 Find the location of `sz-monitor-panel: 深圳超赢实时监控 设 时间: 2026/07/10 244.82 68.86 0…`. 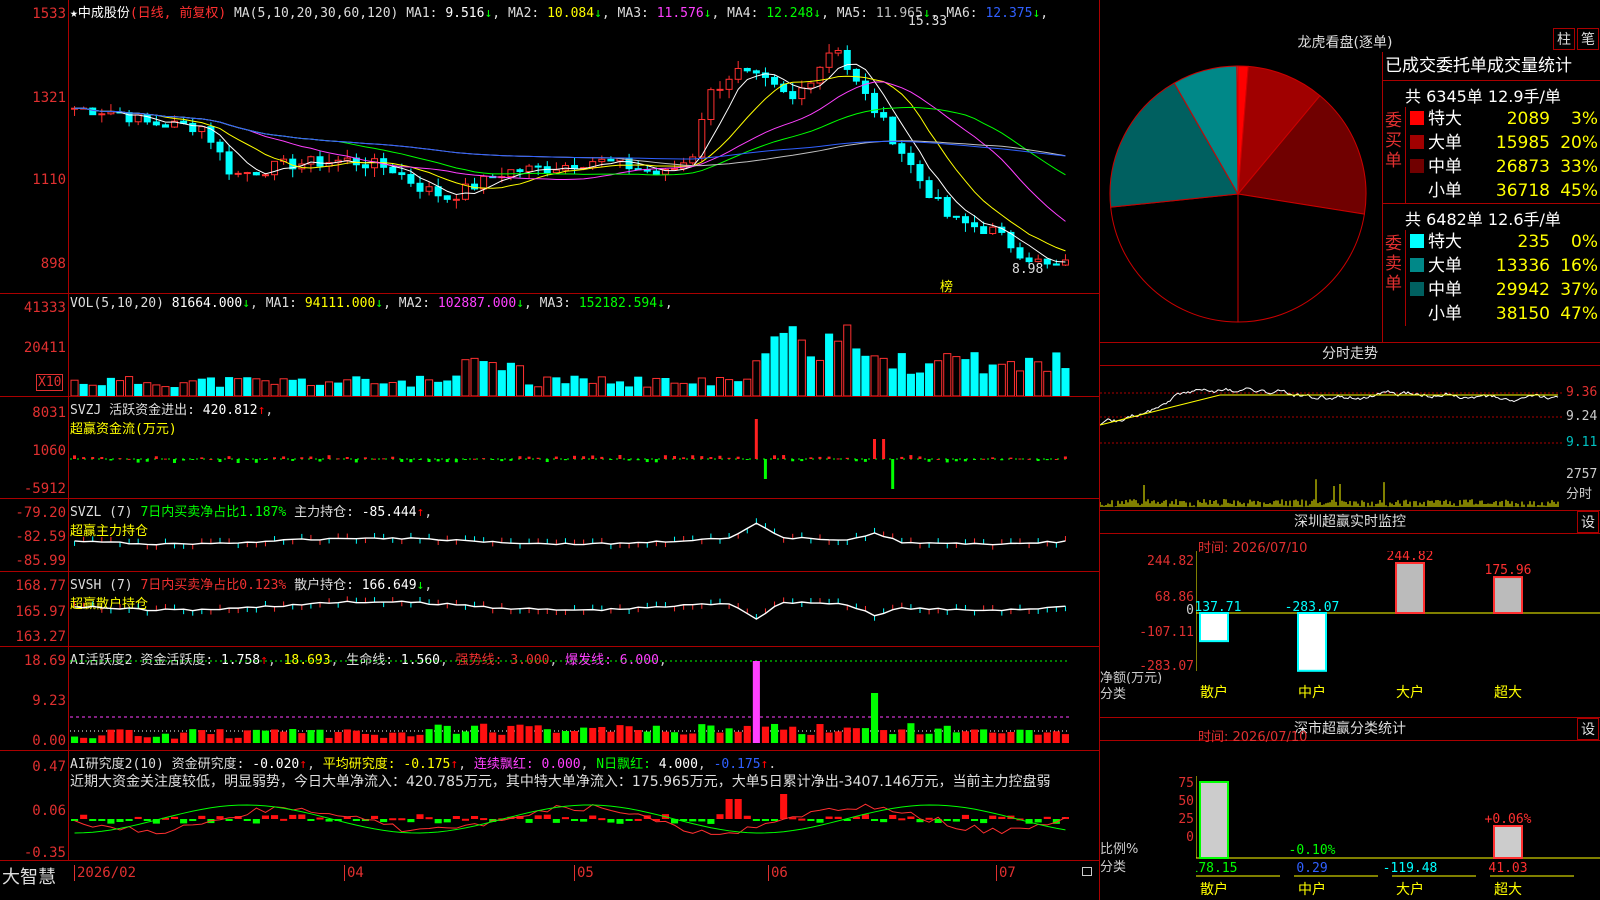

sz-monitor-panel: 深圳超赢实时监控 设 时间: 2026/07/10 244.82 68.86 0… is located at coordinates (1350, 614).